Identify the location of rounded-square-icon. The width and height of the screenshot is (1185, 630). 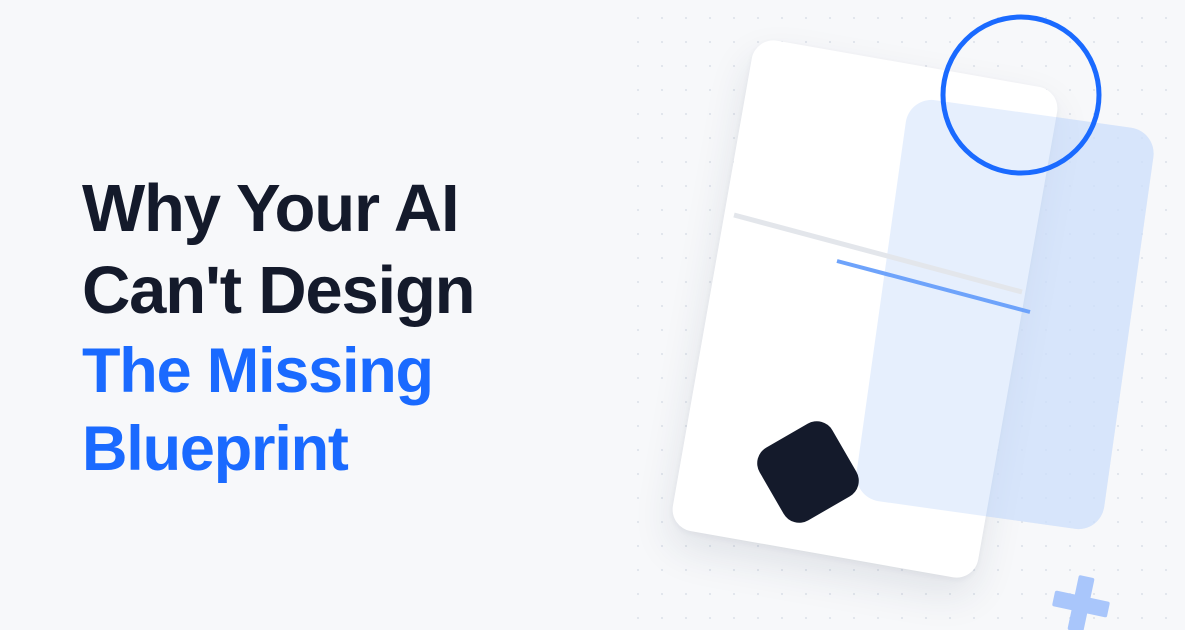
(808, 472).